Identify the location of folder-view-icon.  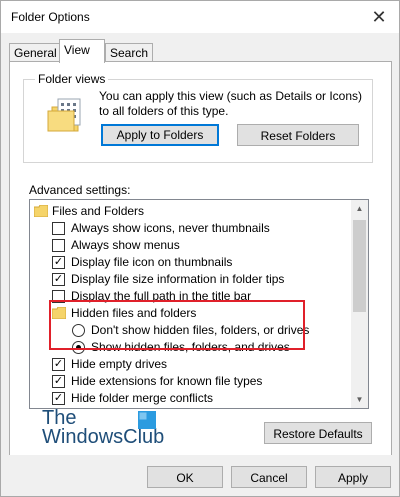
(64, 115).